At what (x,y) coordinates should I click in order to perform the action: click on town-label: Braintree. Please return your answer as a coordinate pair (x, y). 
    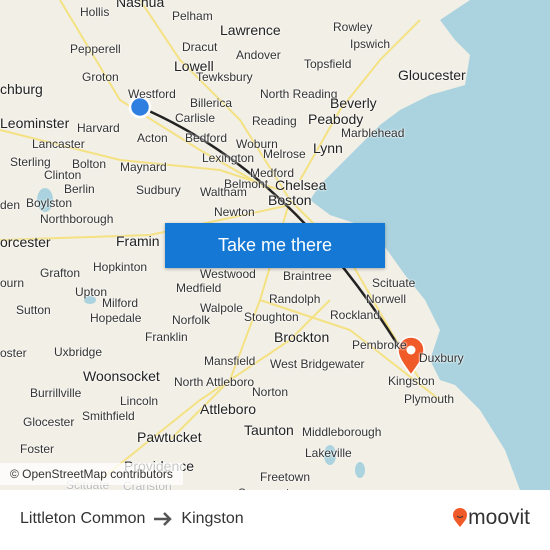
    Looking at the image, I should click on (307, 276).